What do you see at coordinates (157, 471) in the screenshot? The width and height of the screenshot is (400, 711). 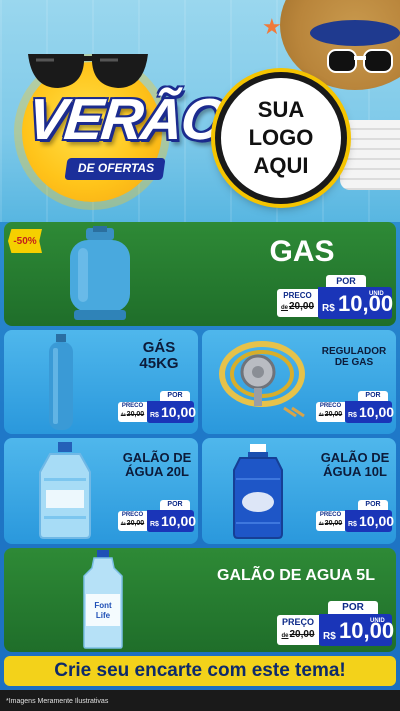 I see `title-line: ÁGUA 20L` at bounding box center [157, 471].